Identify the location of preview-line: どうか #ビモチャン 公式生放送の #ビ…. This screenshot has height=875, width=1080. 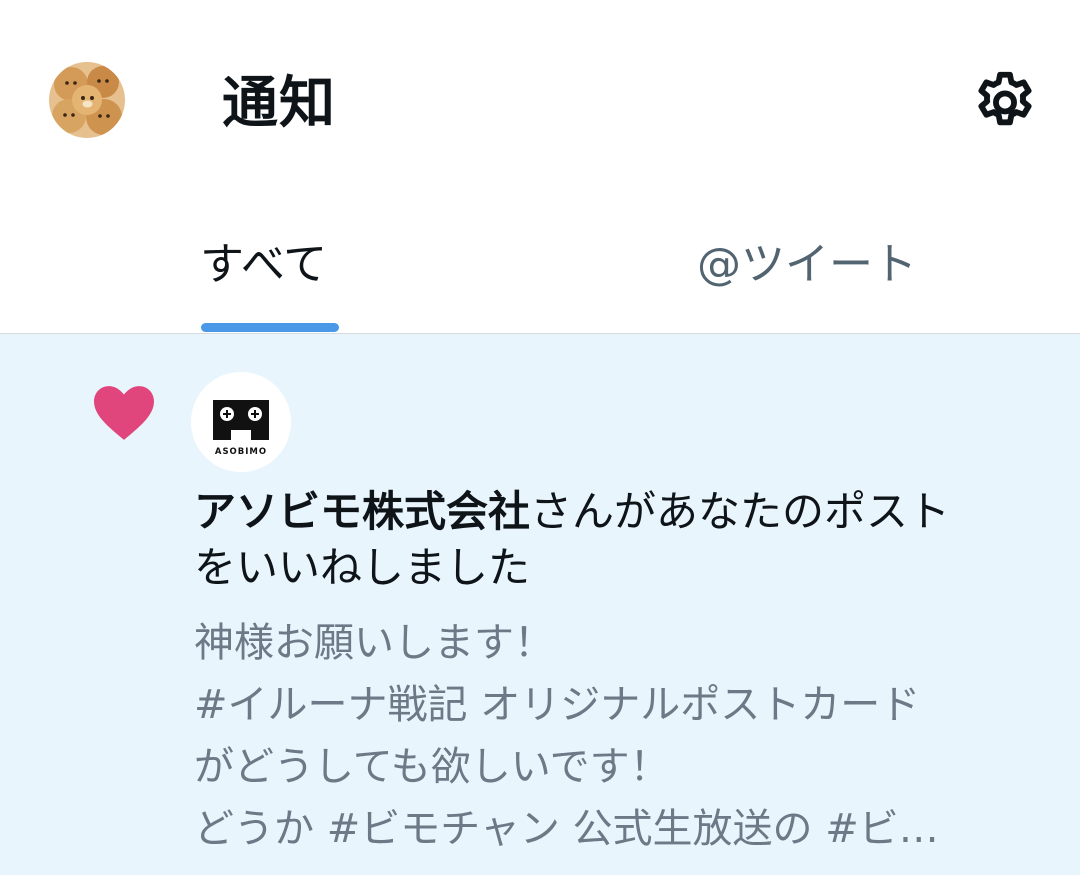
(566, 829).